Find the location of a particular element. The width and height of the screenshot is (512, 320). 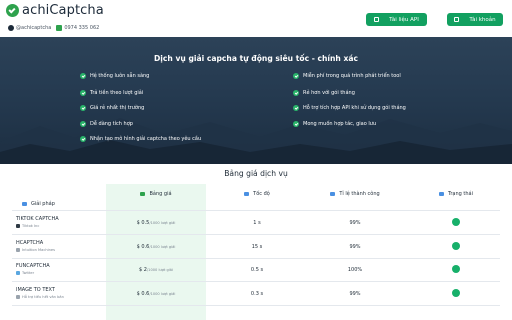

feature-label: Mong muốn hợp tác, giao lưu is located at coordinates (340, 124).